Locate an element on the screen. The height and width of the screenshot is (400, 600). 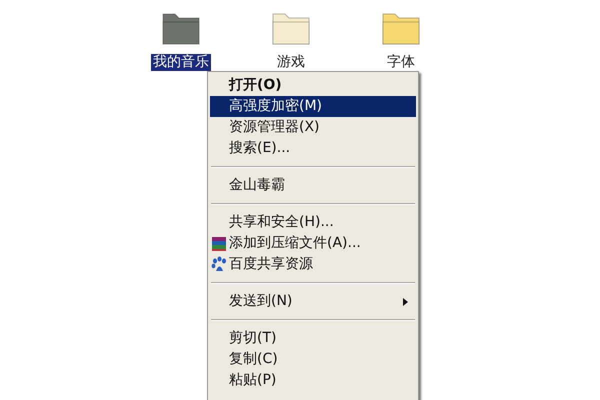
menu-item: 金山毒霸 is located at coordinates (313, 185).